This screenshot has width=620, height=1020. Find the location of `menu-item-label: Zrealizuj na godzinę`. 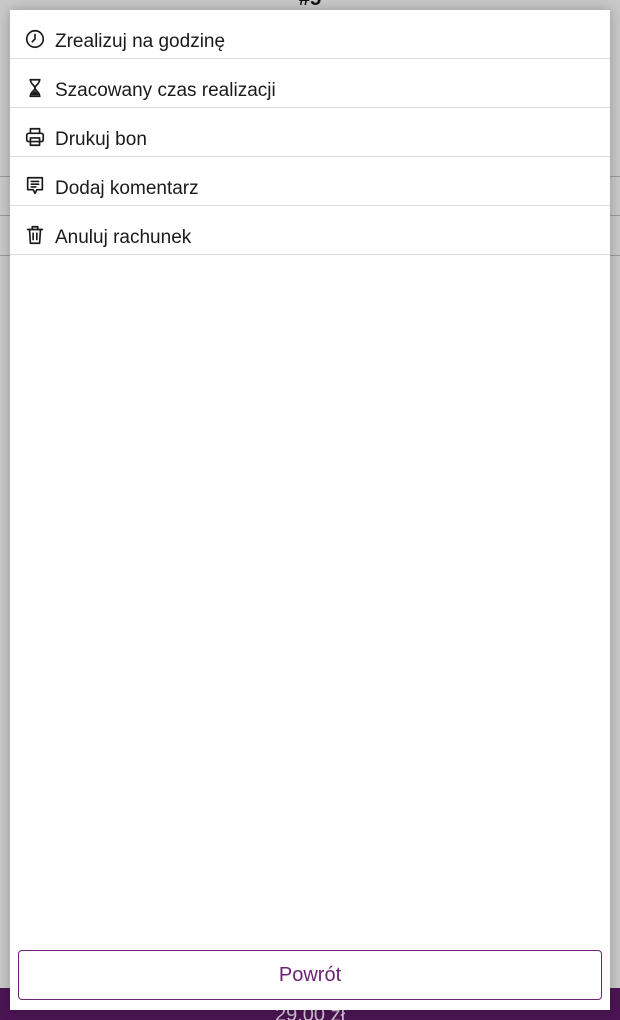

menu-item-label: Zrealizuj na godzinę is located at coordinates (140, 41).